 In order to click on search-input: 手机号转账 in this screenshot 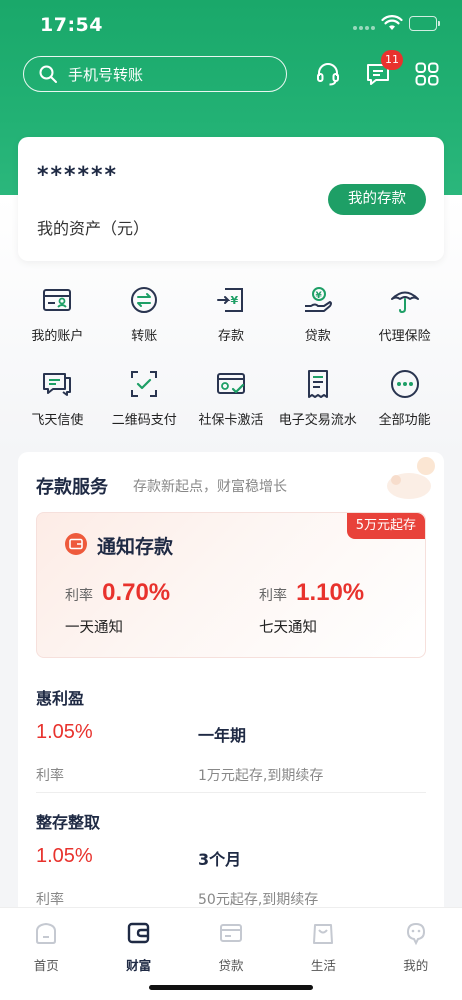, I will do `click(155, 74)`.